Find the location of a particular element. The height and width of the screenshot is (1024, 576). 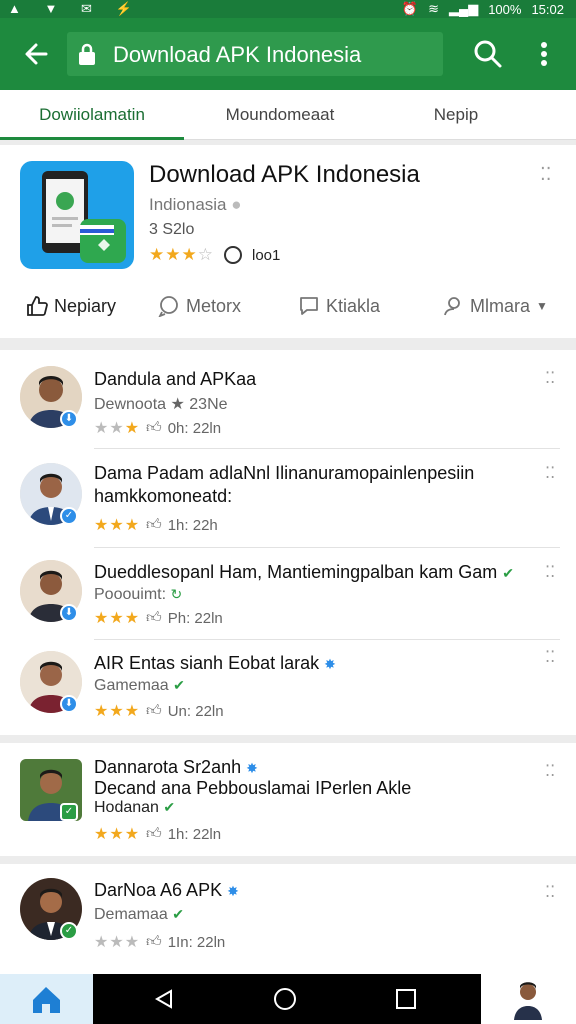

bottom-nav is located at coordinates (288, 999).